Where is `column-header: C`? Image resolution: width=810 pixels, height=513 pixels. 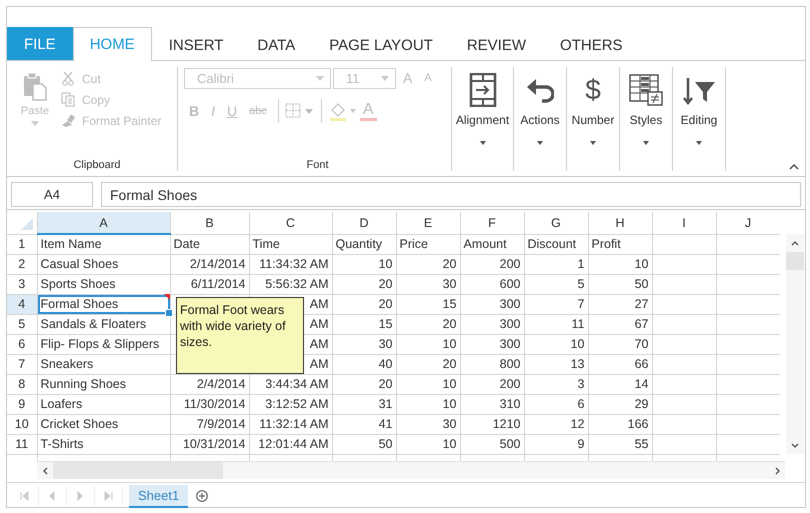
column-header: C is located at coordinates (290, 223).